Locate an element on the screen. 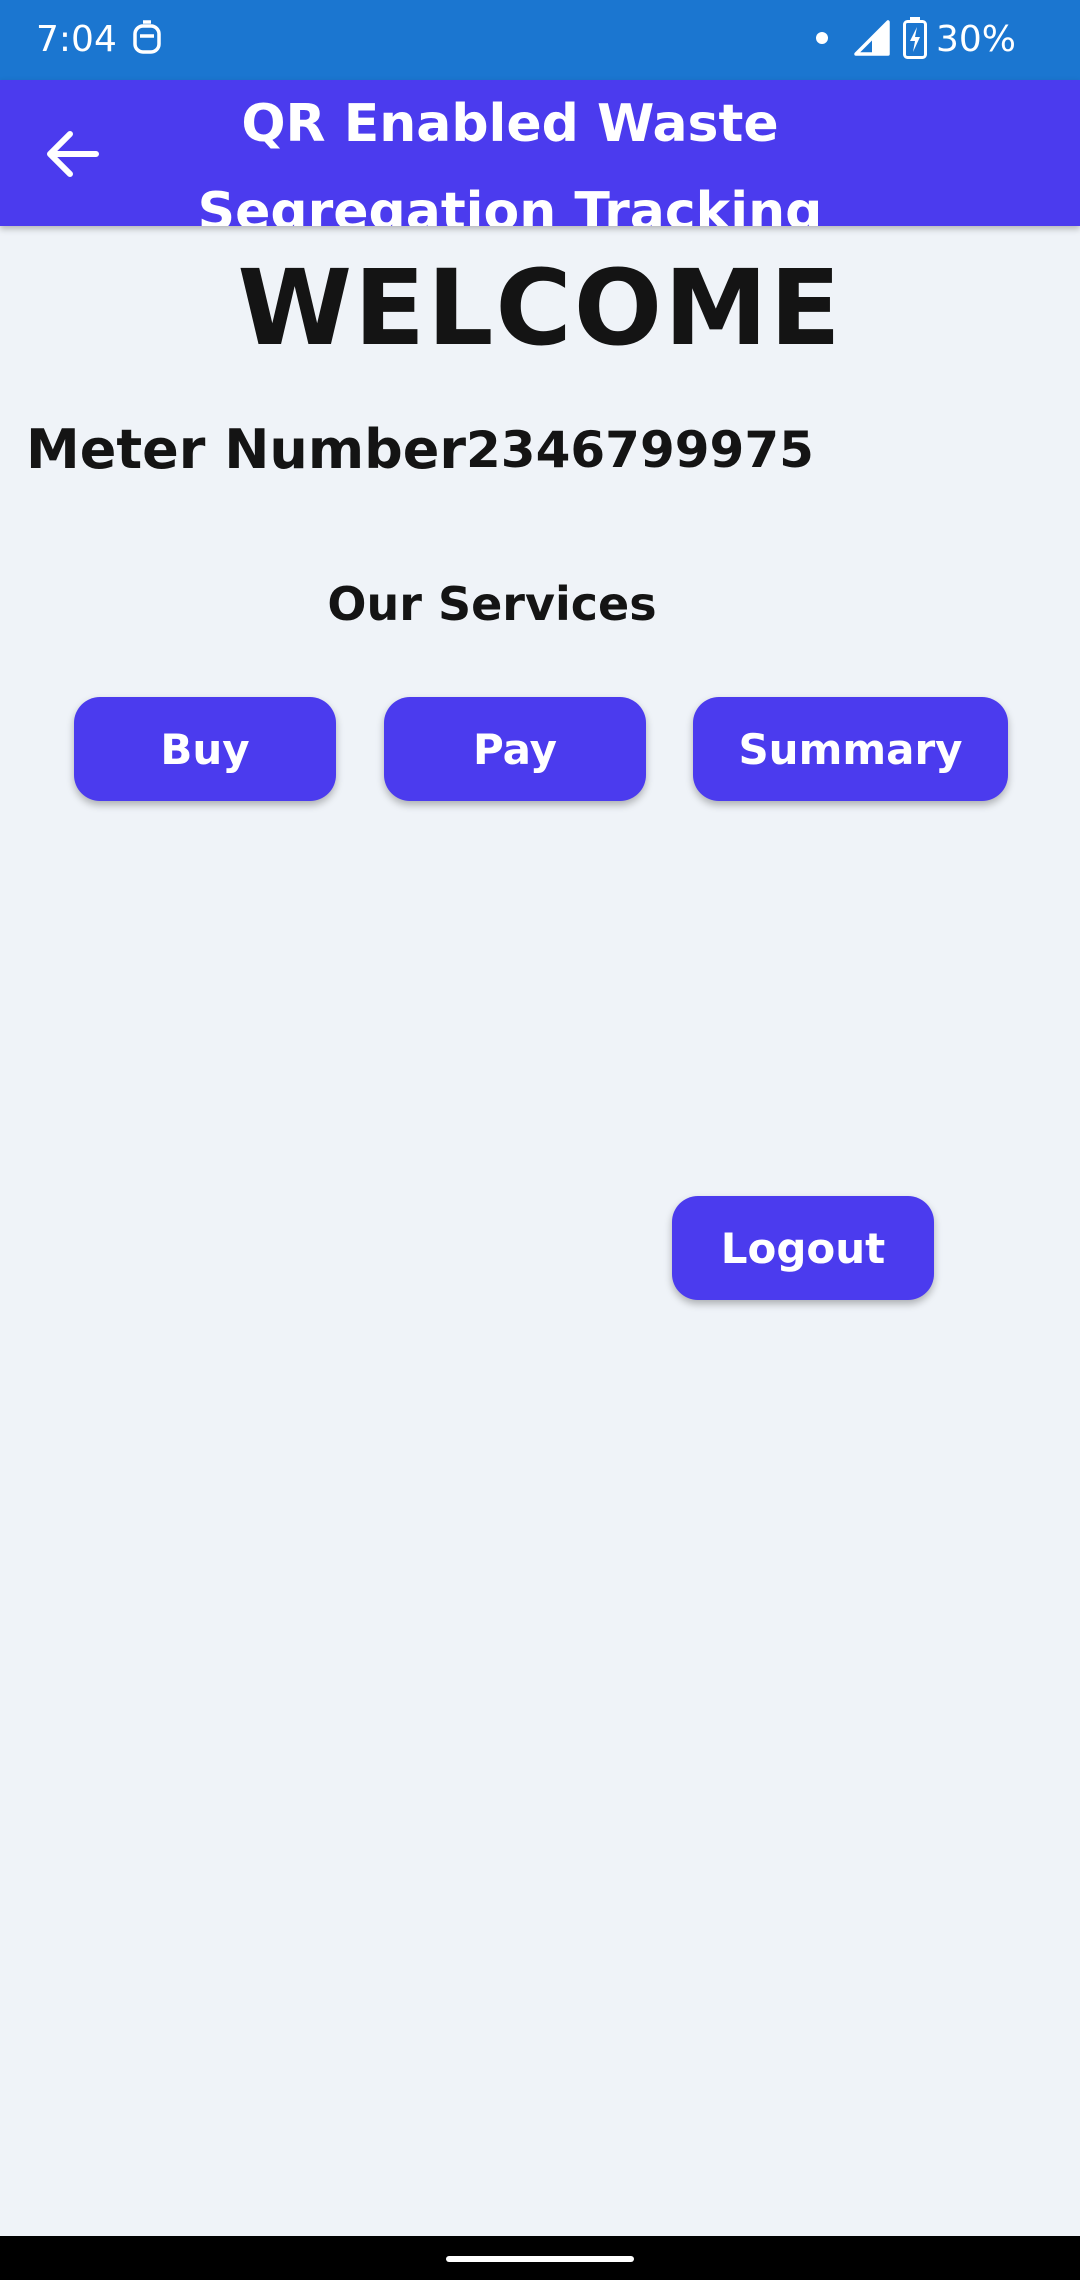  notification-app-icon is located at coordinates (147, 38).